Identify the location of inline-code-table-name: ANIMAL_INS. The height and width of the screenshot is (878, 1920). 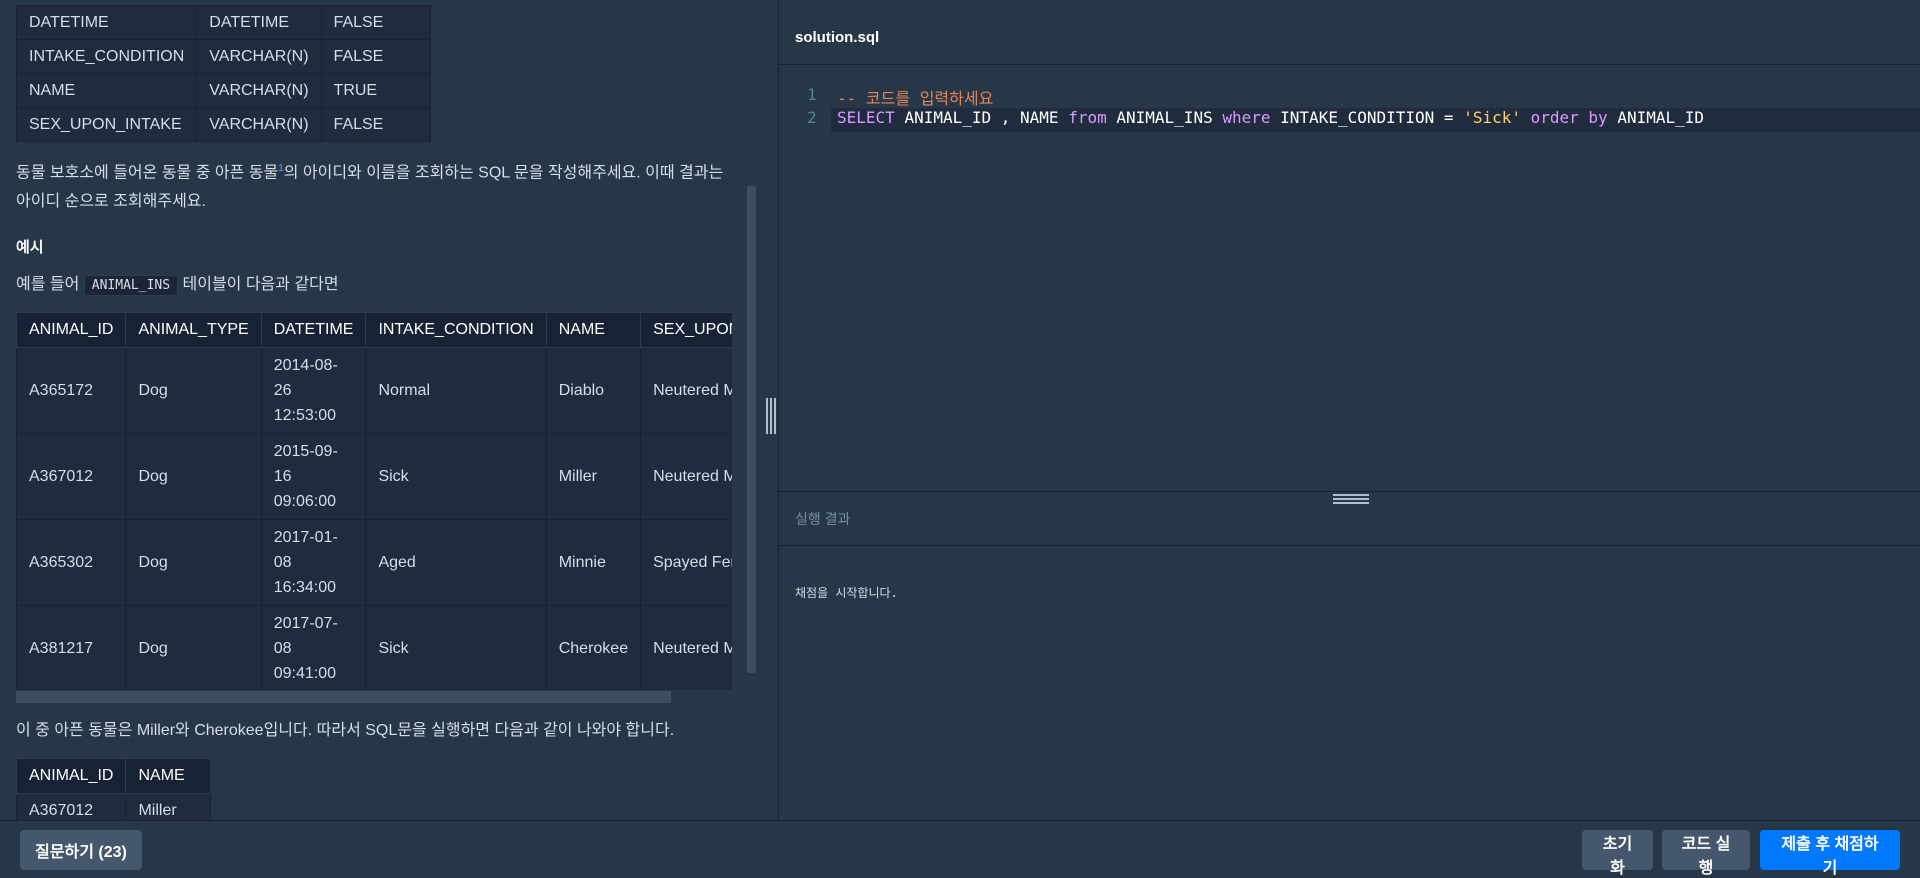
(131, 285).